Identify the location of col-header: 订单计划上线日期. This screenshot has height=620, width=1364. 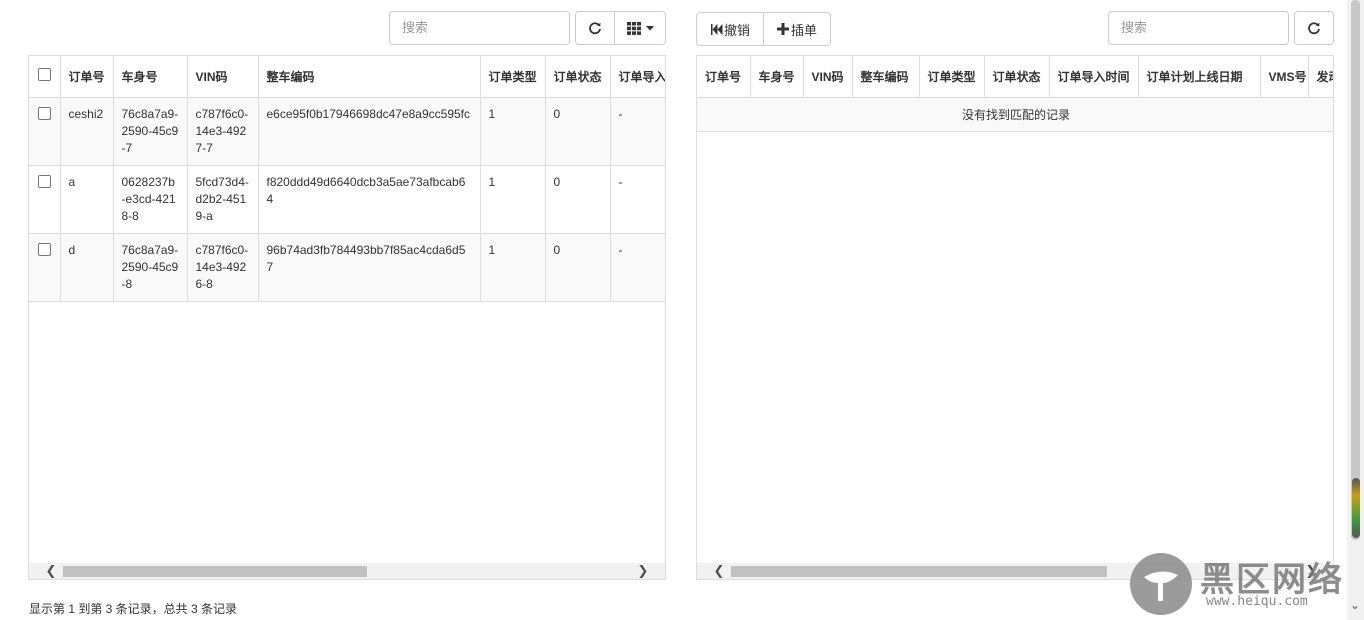
(1198, 77).